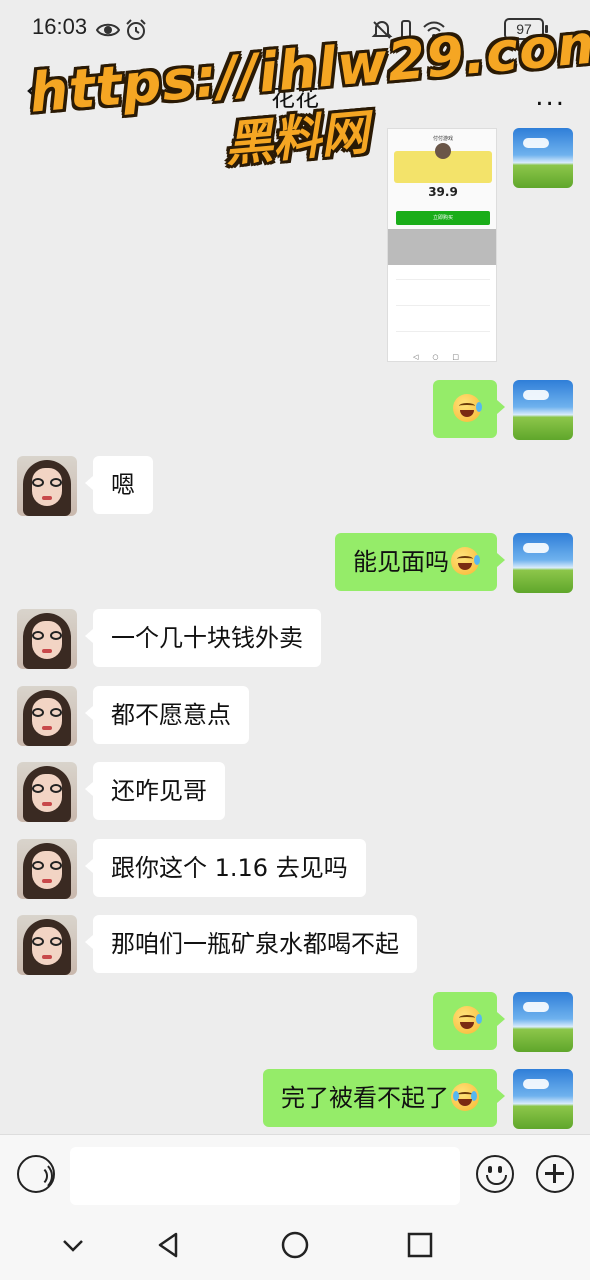 The width and height of the screenshot is (590, 1280). What do you see at coordinates (36, 1174) in the screenshot?
I see `voice-icon` at bounding box center [36, 1174].